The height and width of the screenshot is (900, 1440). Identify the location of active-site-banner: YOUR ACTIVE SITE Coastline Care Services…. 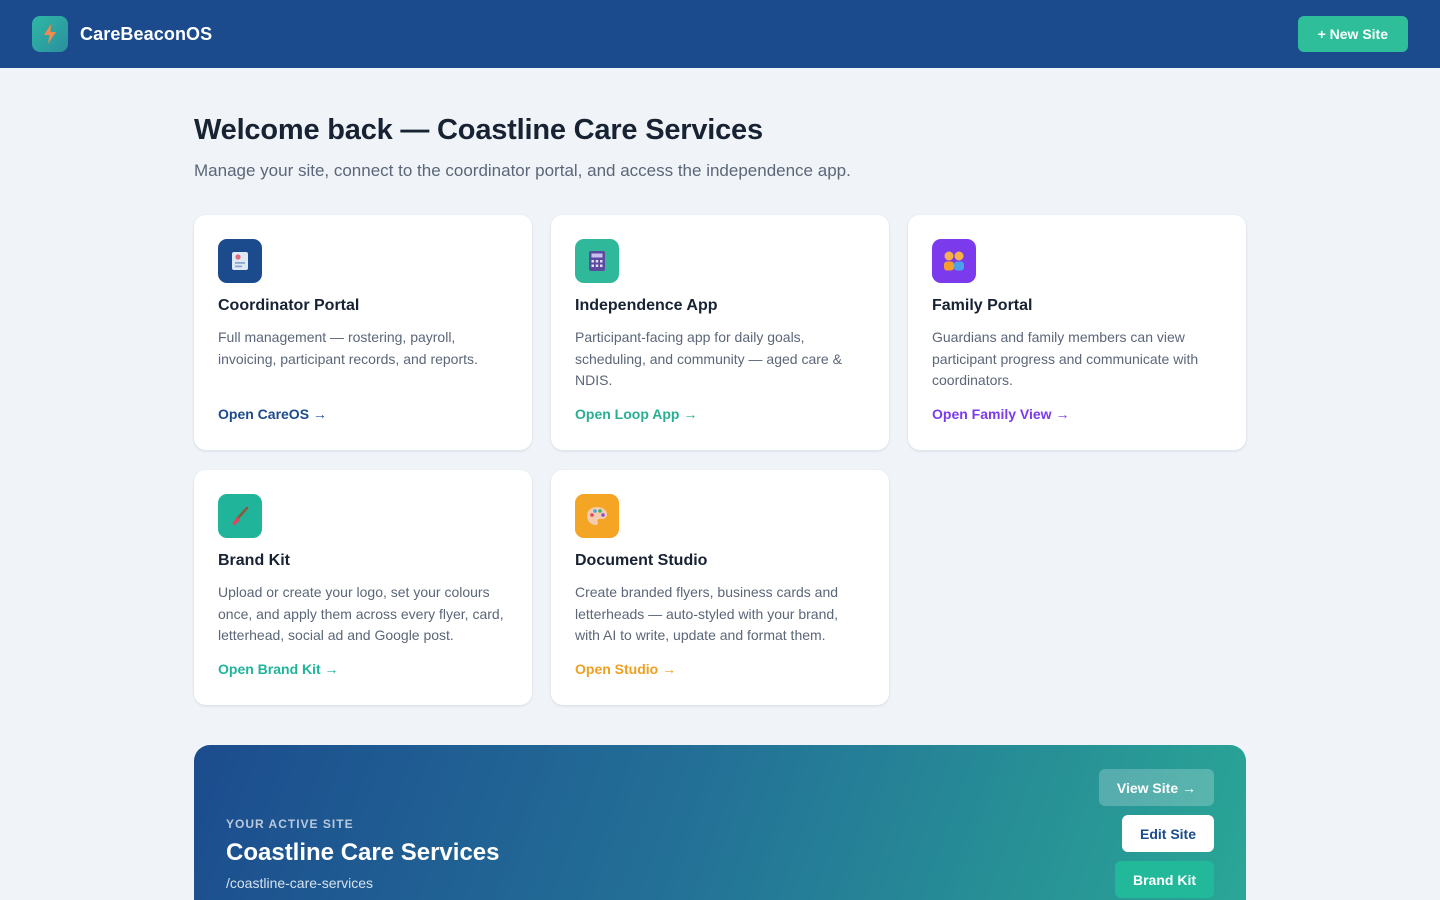
(720, 822).